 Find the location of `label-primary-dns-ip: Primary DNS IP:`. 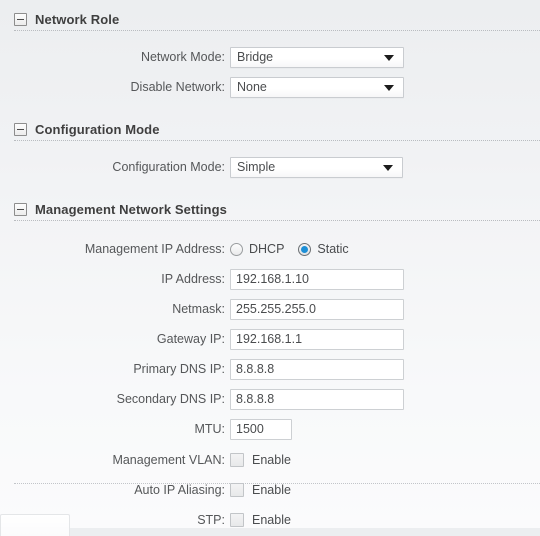

label-primary-dns-ip: Primary DNS IP: is located at coordinates (179, 369).